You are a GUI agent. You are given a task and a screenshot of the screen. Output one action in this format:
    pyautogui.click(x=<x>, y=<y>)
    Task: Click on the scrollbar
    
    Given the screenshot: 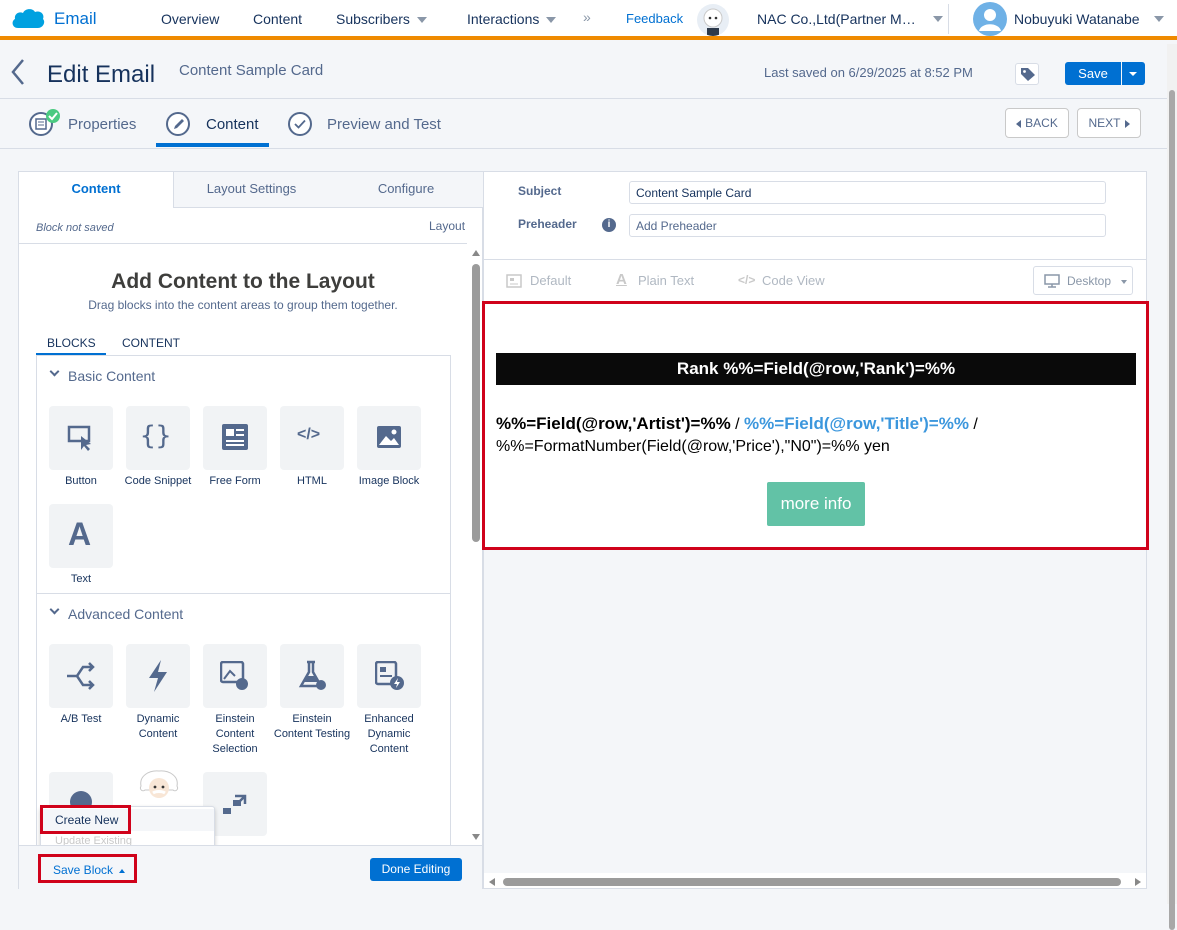 What is the action you would take?
    pyautogui.click(x=476, y=545)
    